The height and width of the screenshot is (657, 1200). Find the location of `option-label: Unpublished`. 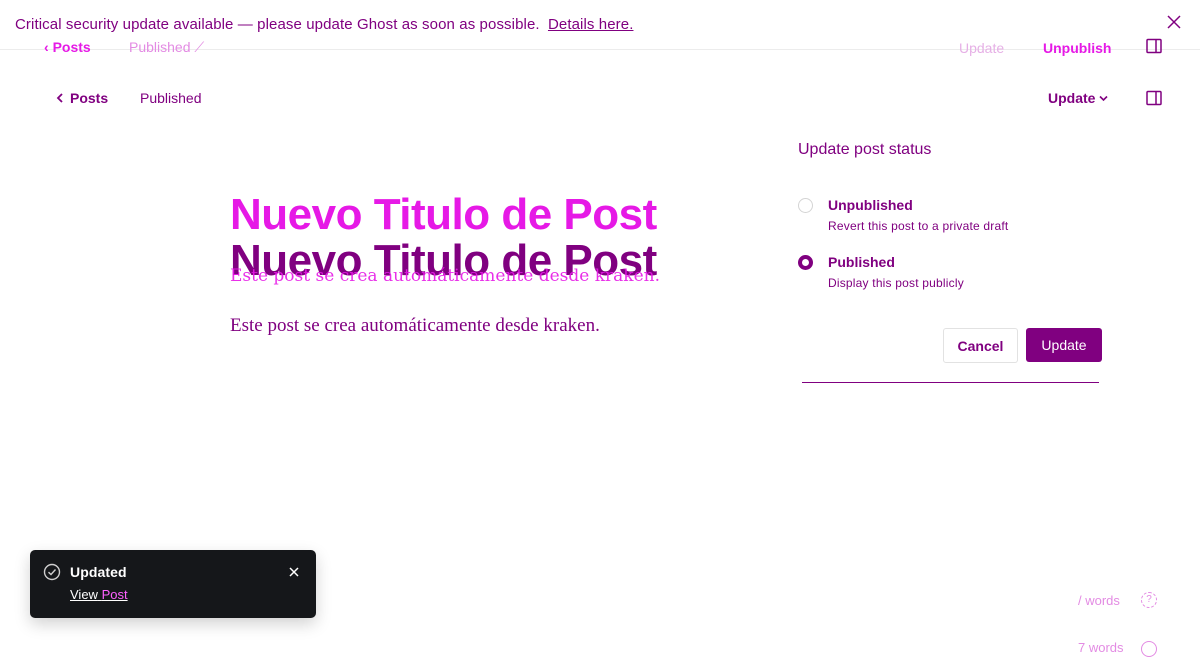

option-label: Unpublished is located at coordinates (870, 205).